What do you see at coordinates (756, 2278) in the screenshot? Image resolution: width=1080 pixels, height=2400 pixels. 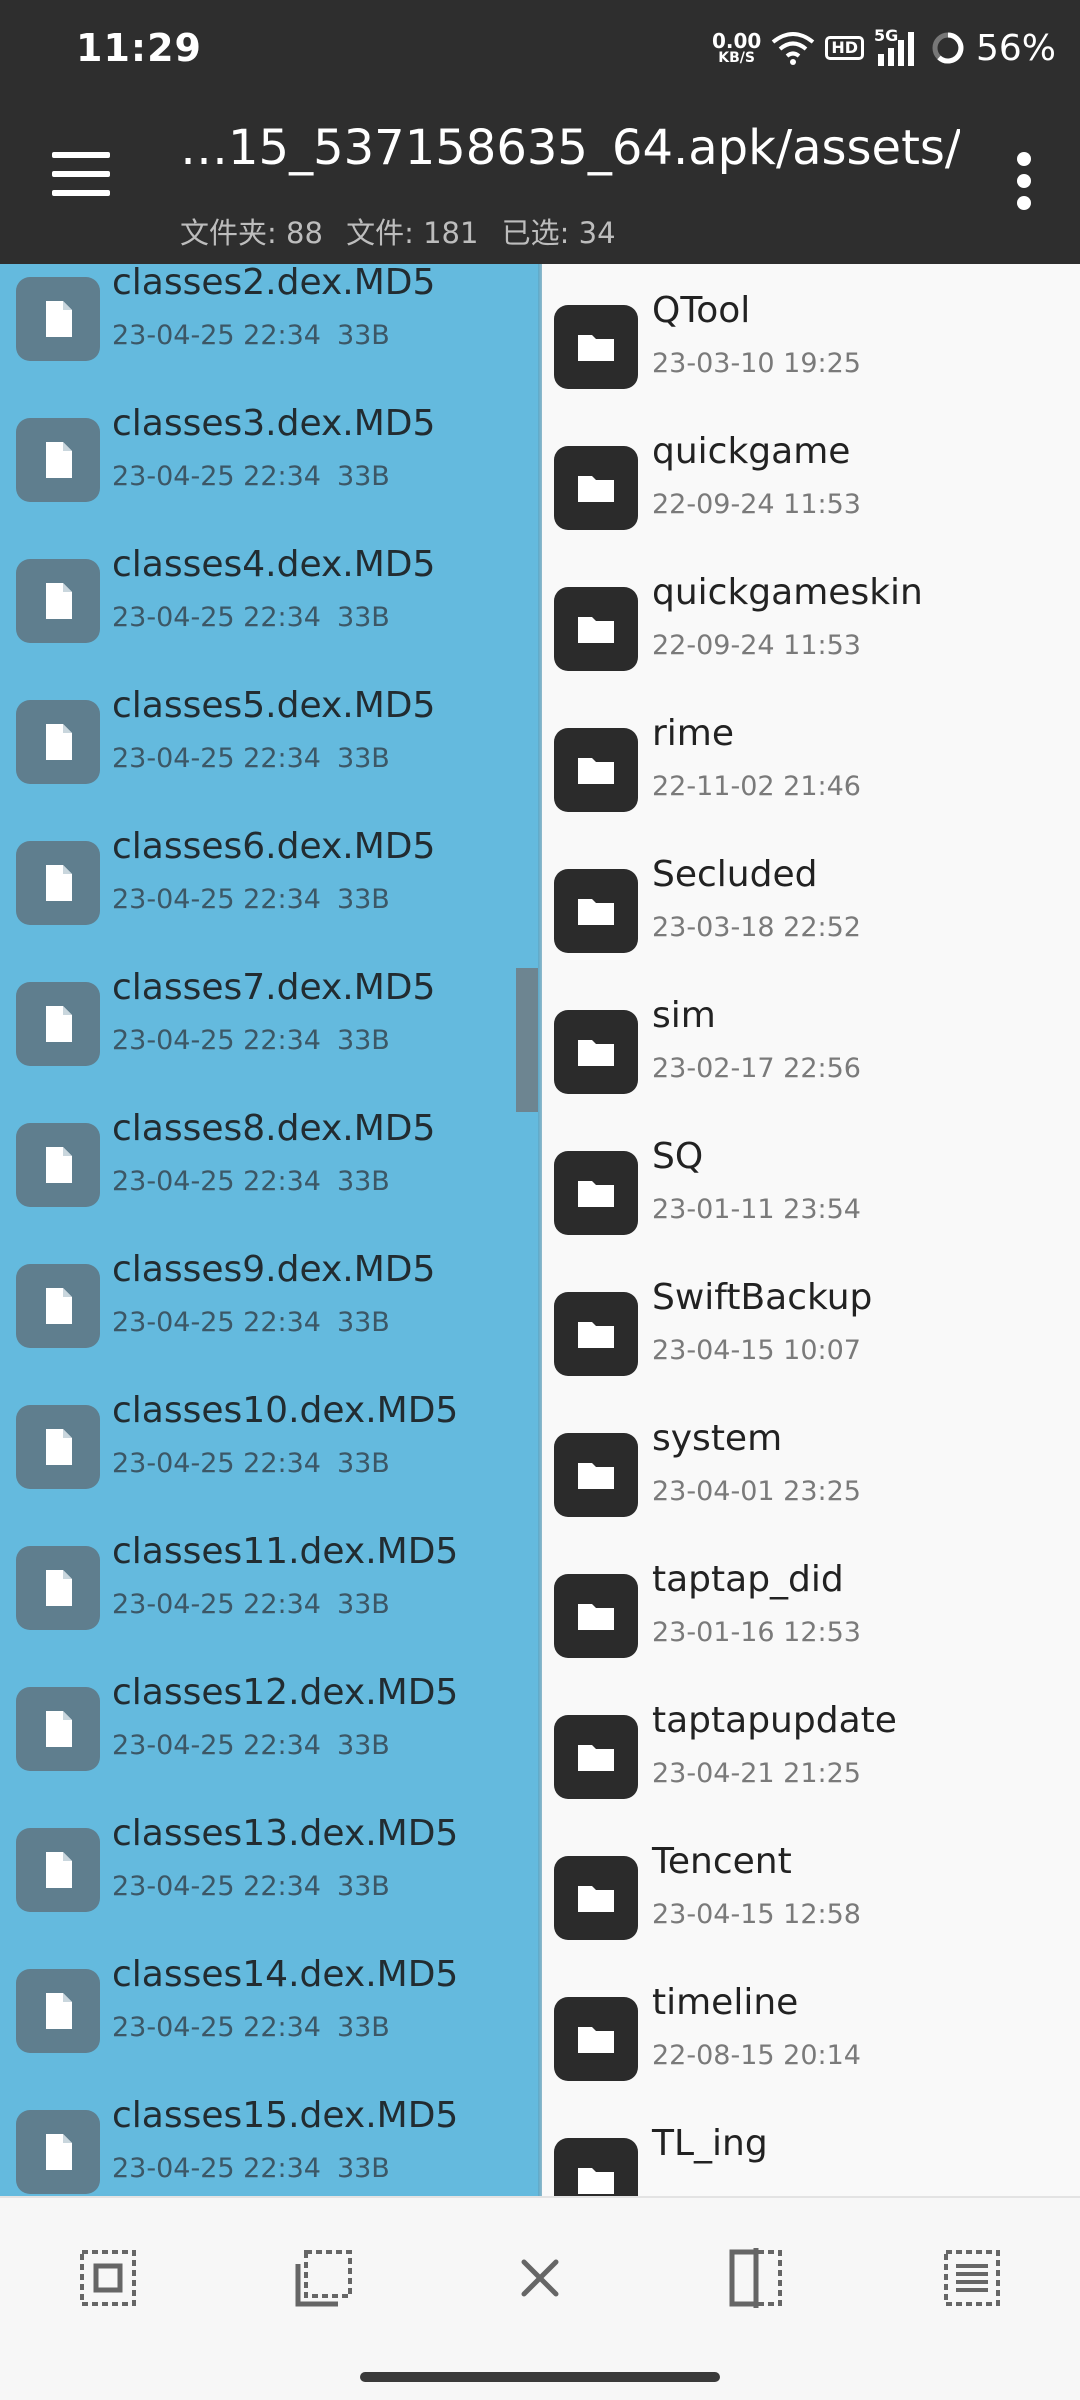 I see `invert-selection-icon` at bounding box center [756, 2278].